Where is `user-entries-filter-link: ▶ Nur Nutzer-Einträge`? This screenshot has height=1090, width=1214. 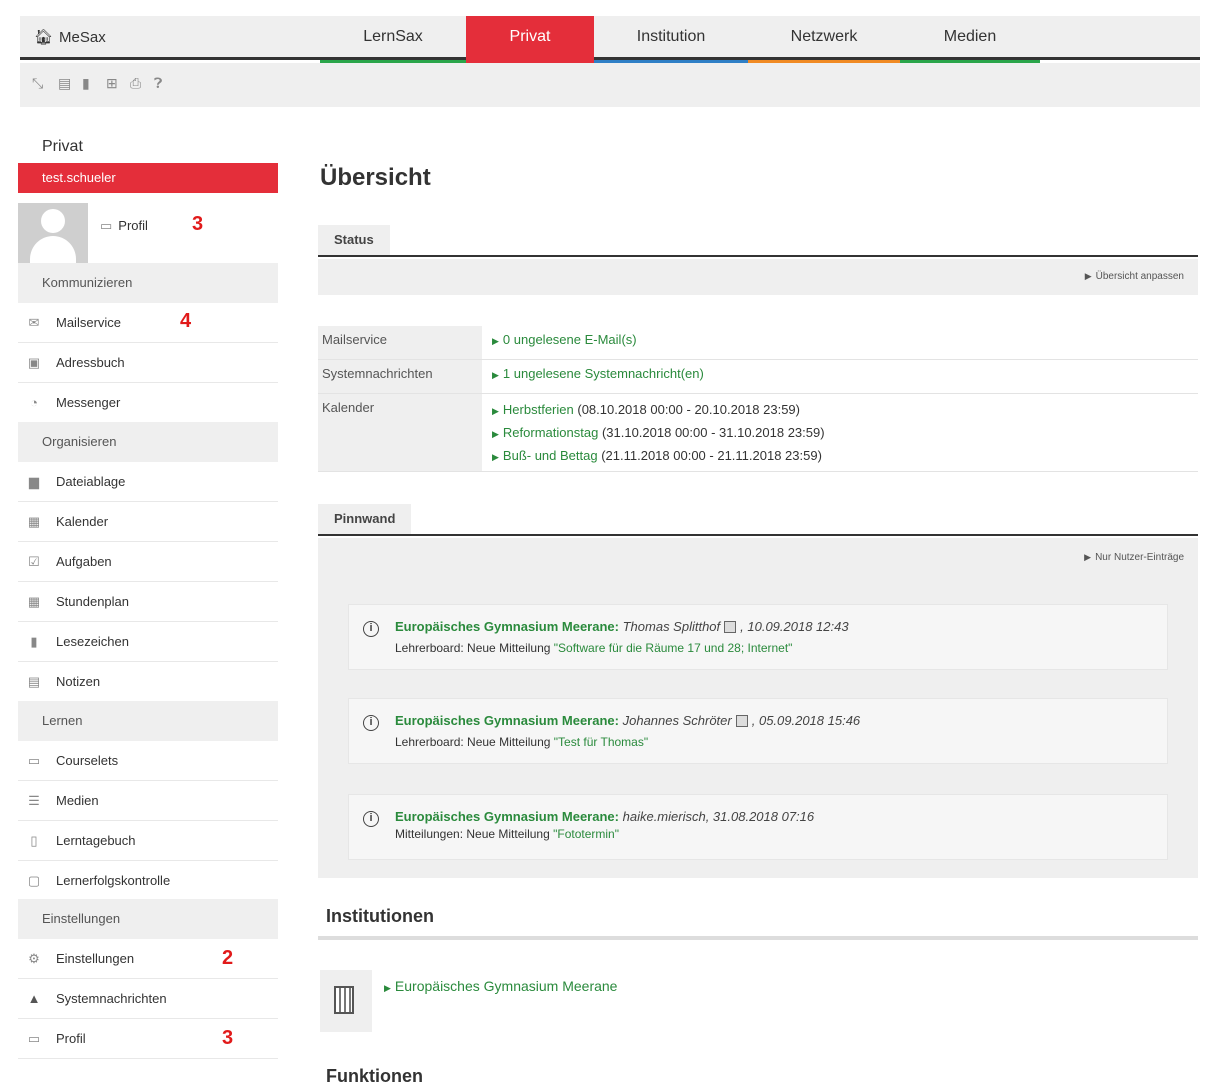 user-entries-filter-link: ▶ Nur Nutzer-Einträge is located at coordinates (1134, 557).